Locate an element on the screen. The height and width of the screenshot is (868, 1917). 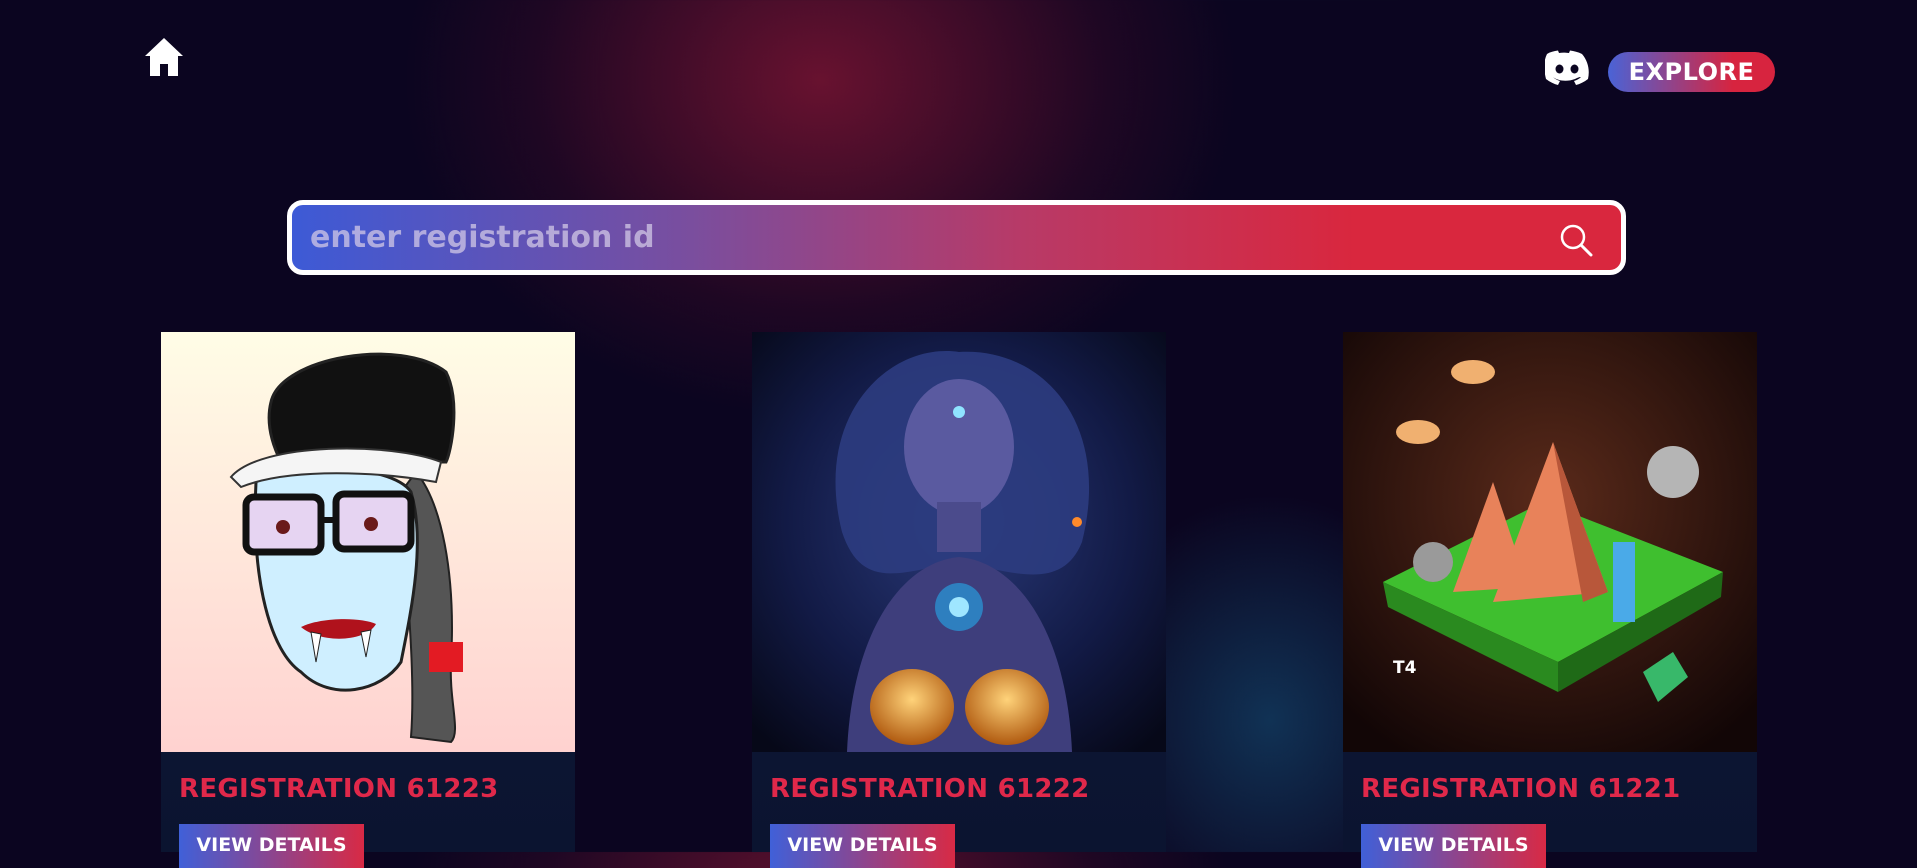
card-title: REGISTRATION 61222 is located at coordinates (930, 789).